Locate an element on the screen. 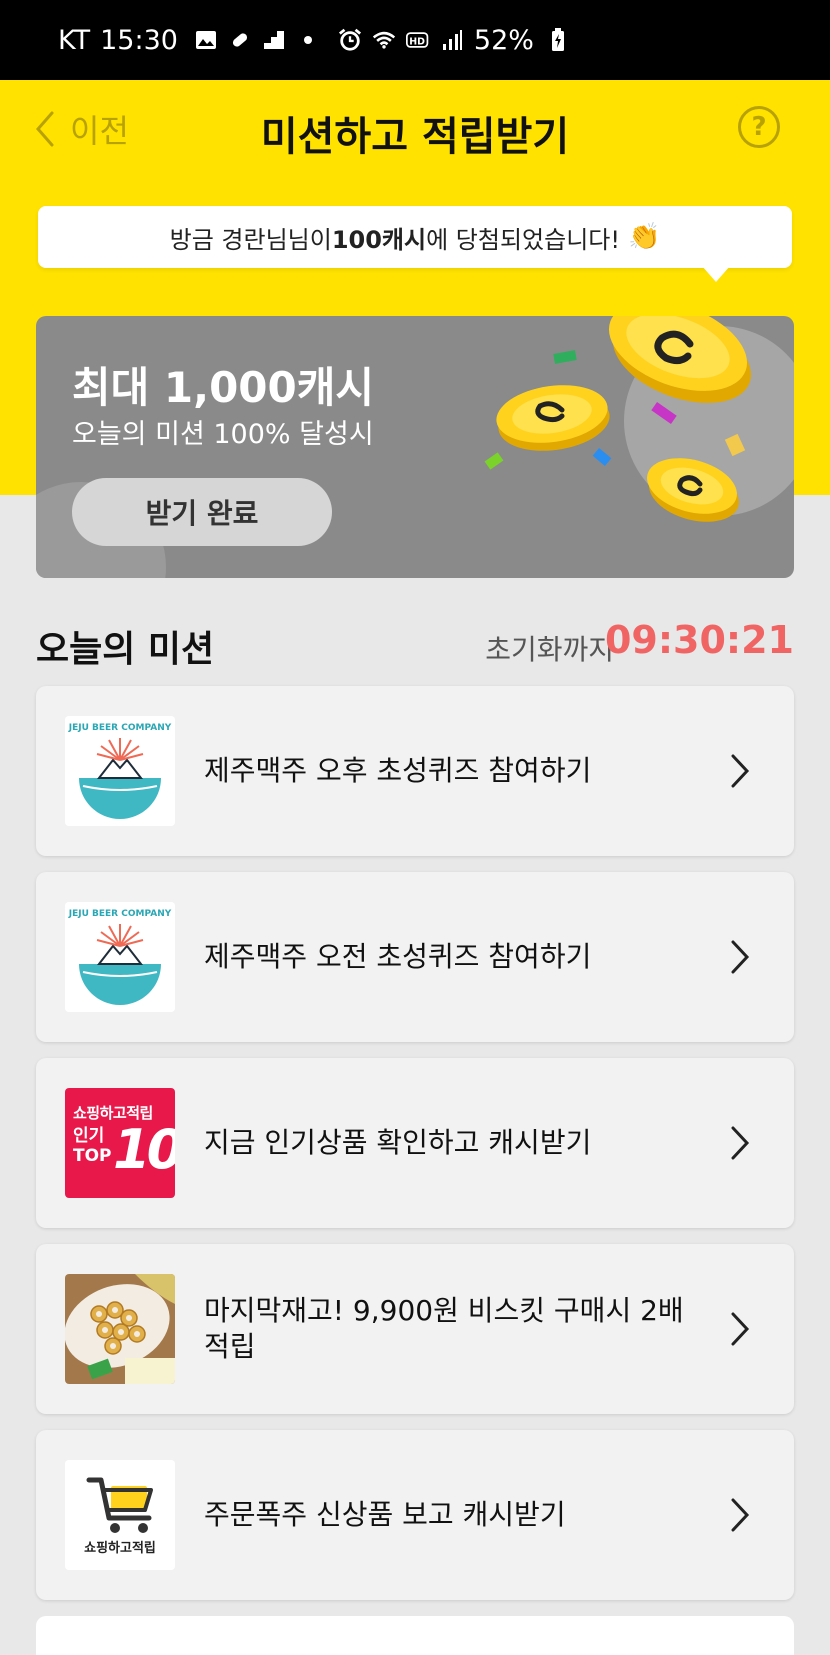 This screenshot has height=1655, width=830. reward-banner: 최대 1,000캐시 오늘의 미션 100% 달성시 받기 완료 is located at coordinates (415, 447).